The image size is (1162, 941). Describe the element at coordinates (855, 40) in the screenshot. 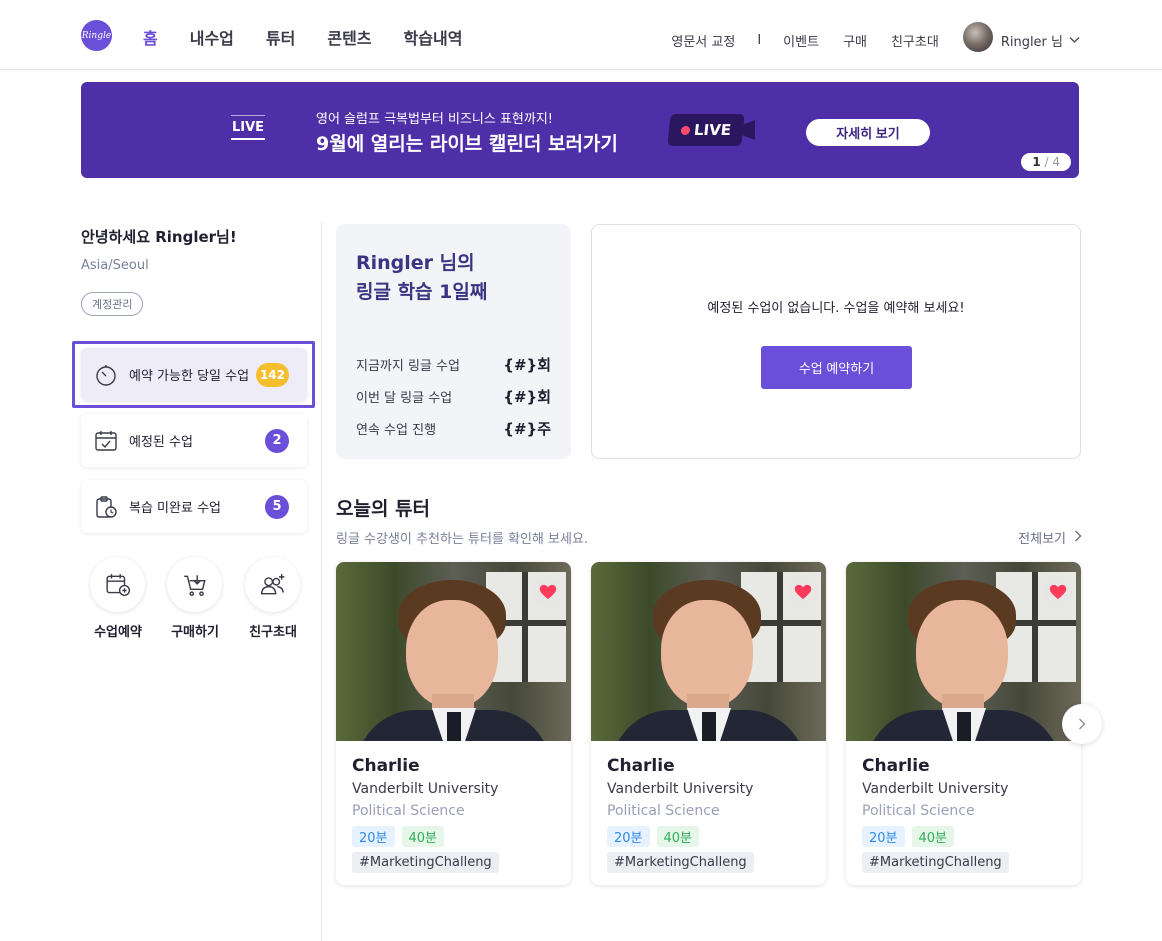

I see `nav-purchase: 구매` at that location.